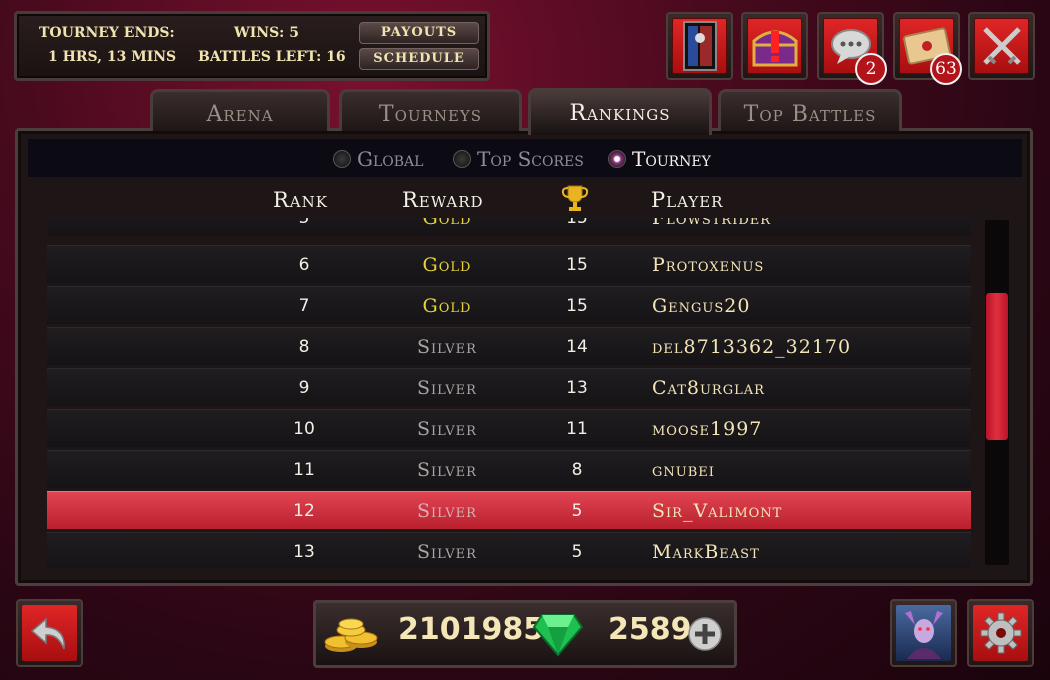 This screenshot has width=1050, height=680. I want to click on row-player: moose1997, so click(707, 429).